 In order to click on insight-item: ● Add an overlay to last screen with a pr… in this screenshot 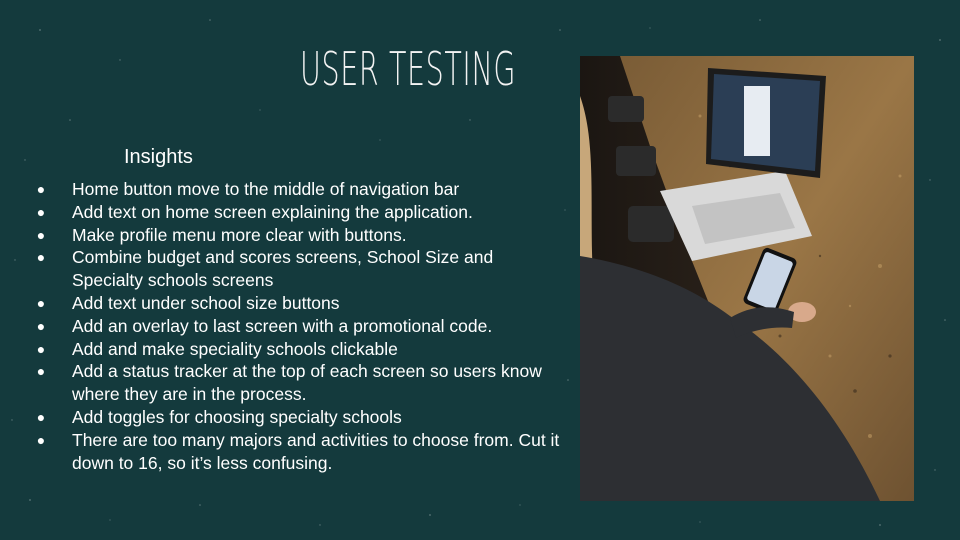, I will do `click(299, 326)`.